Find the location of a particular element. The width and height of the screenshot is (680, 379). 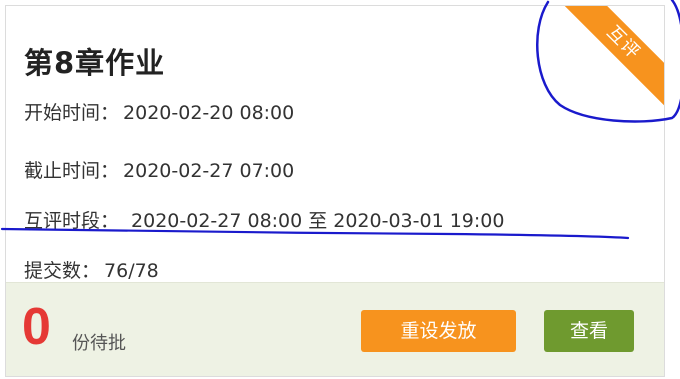

peer-review-badge-label: 互评 is located at coordinates (614, 56).